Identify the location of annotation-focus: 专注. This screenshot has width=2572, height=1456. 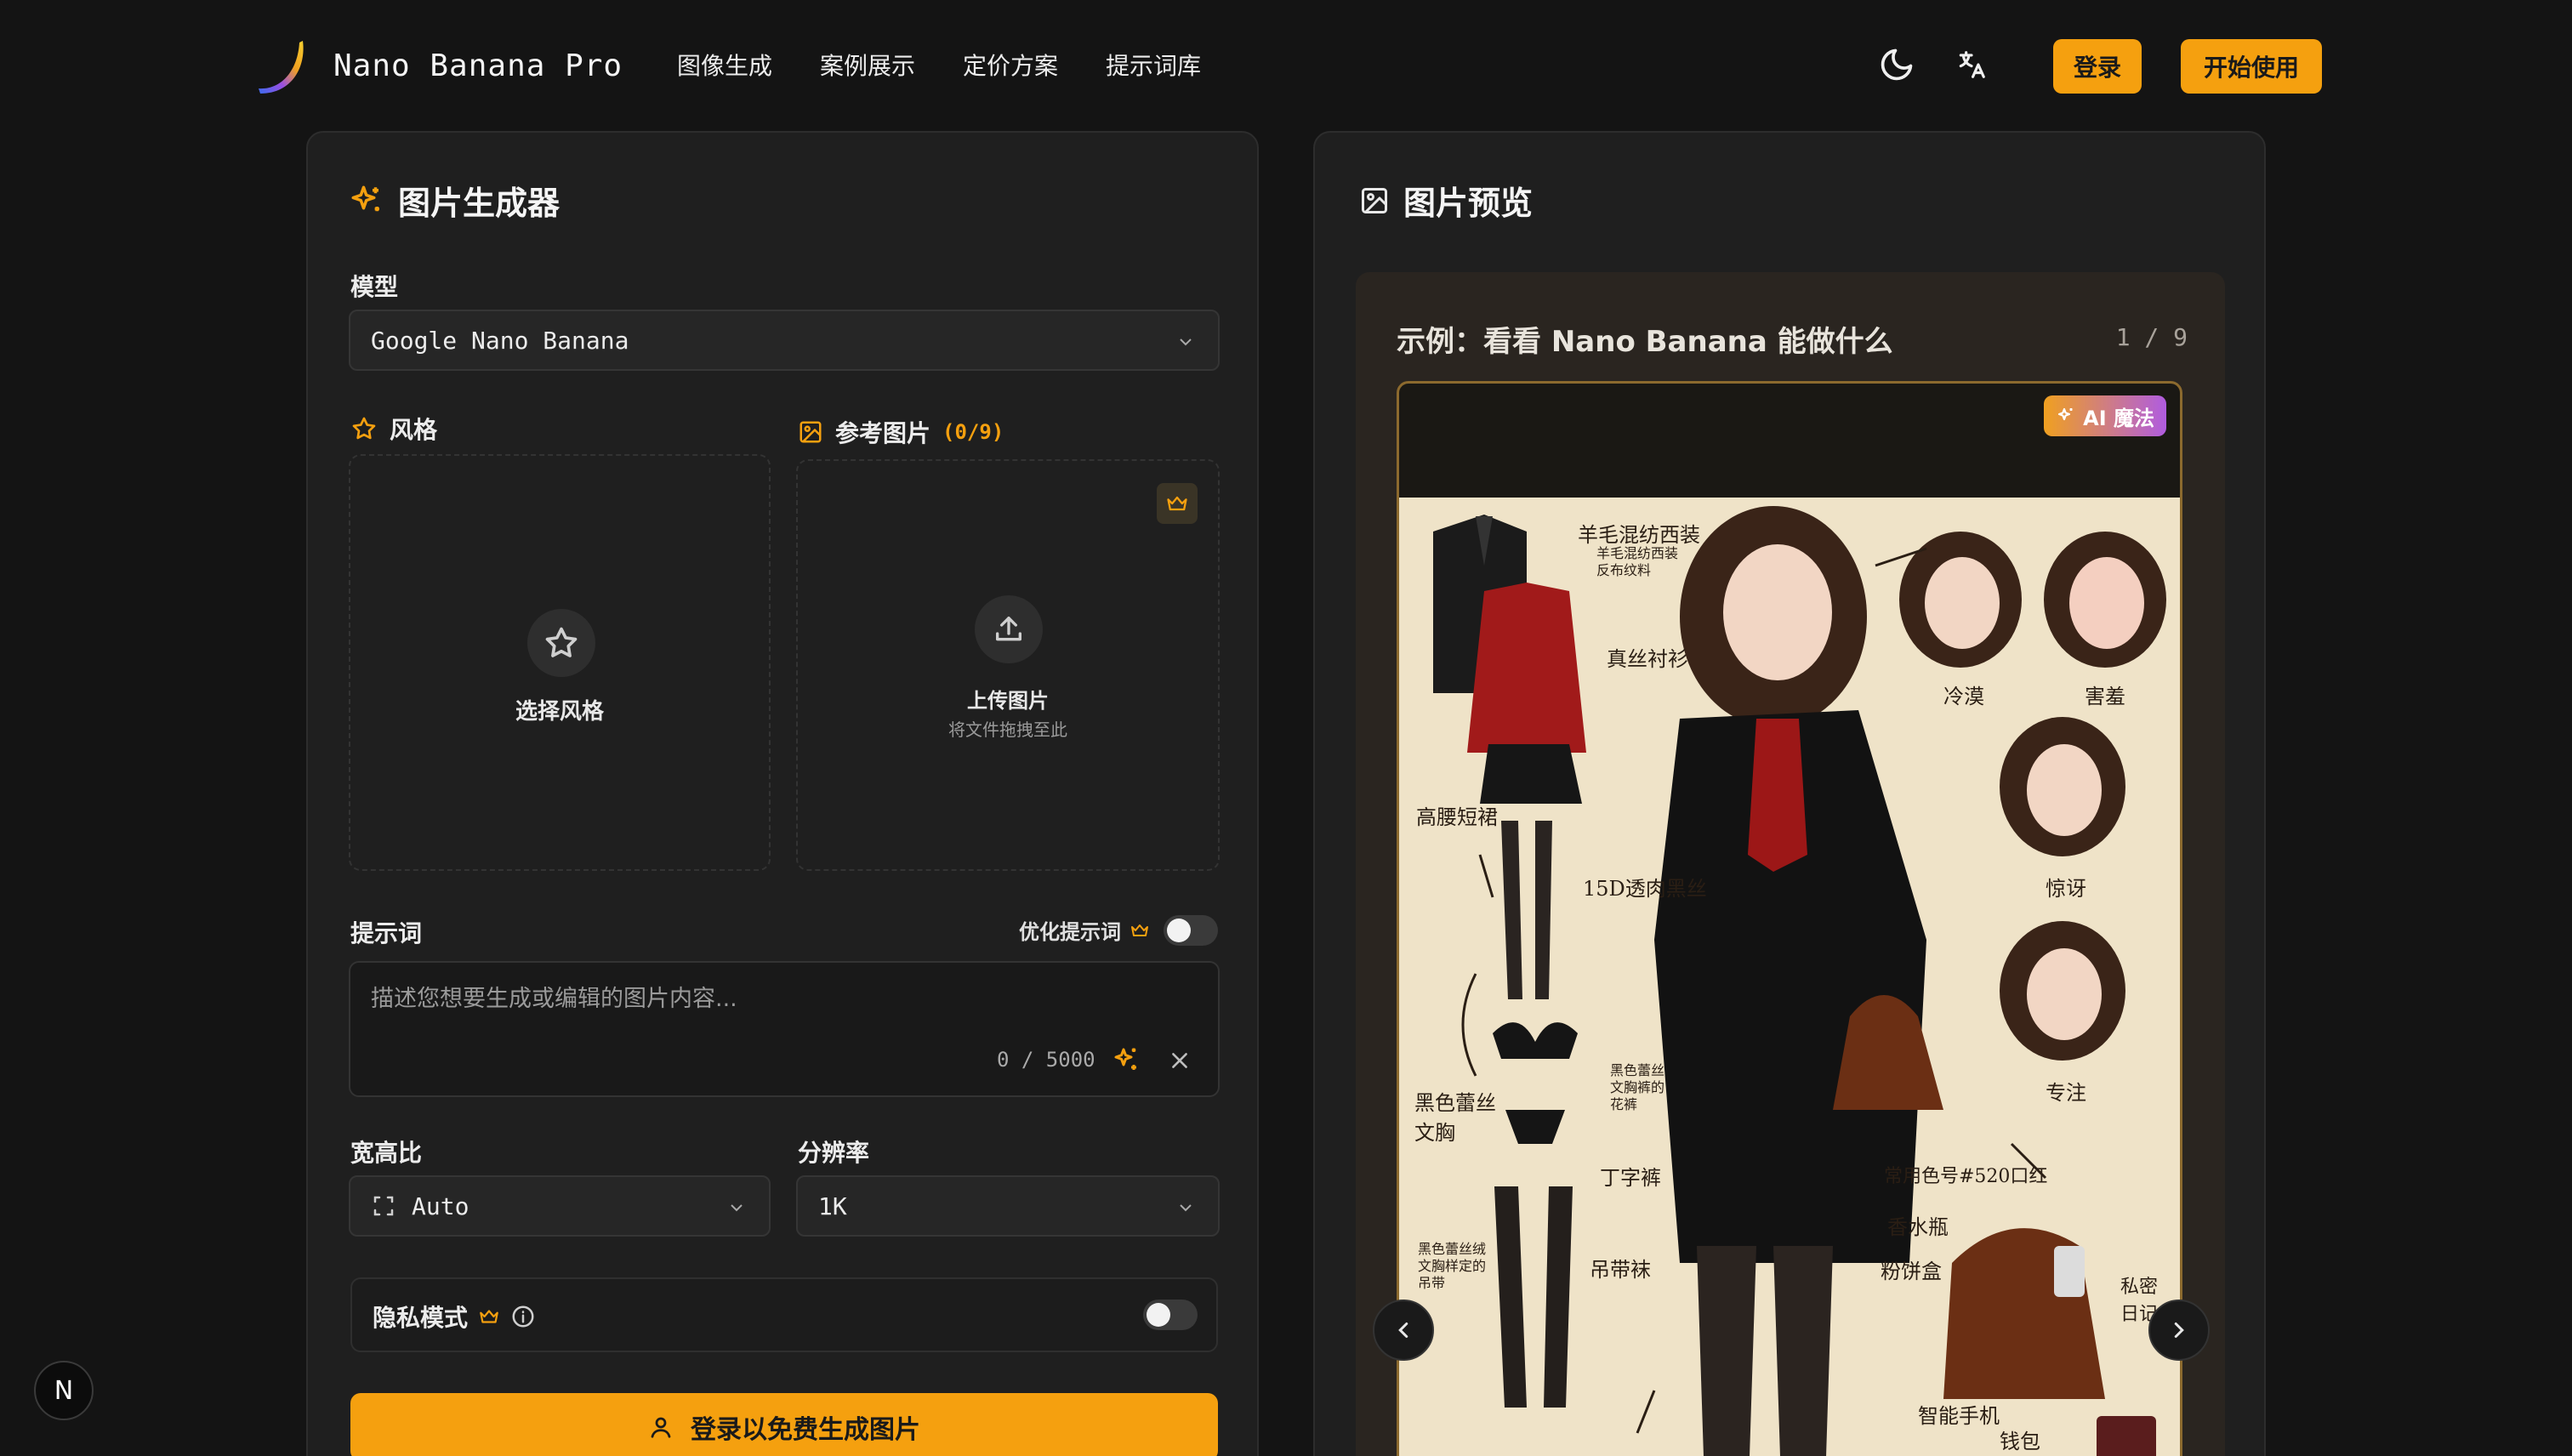
(2066, 1093).